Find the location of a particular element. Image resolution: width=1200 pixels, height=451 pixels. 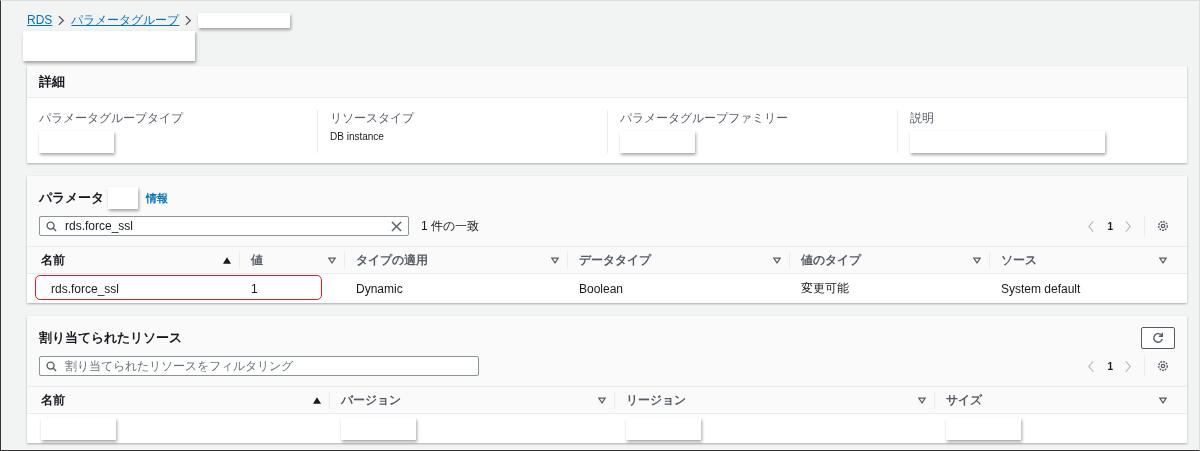

section-title: 詳細 is located at coordinates (52, 81).